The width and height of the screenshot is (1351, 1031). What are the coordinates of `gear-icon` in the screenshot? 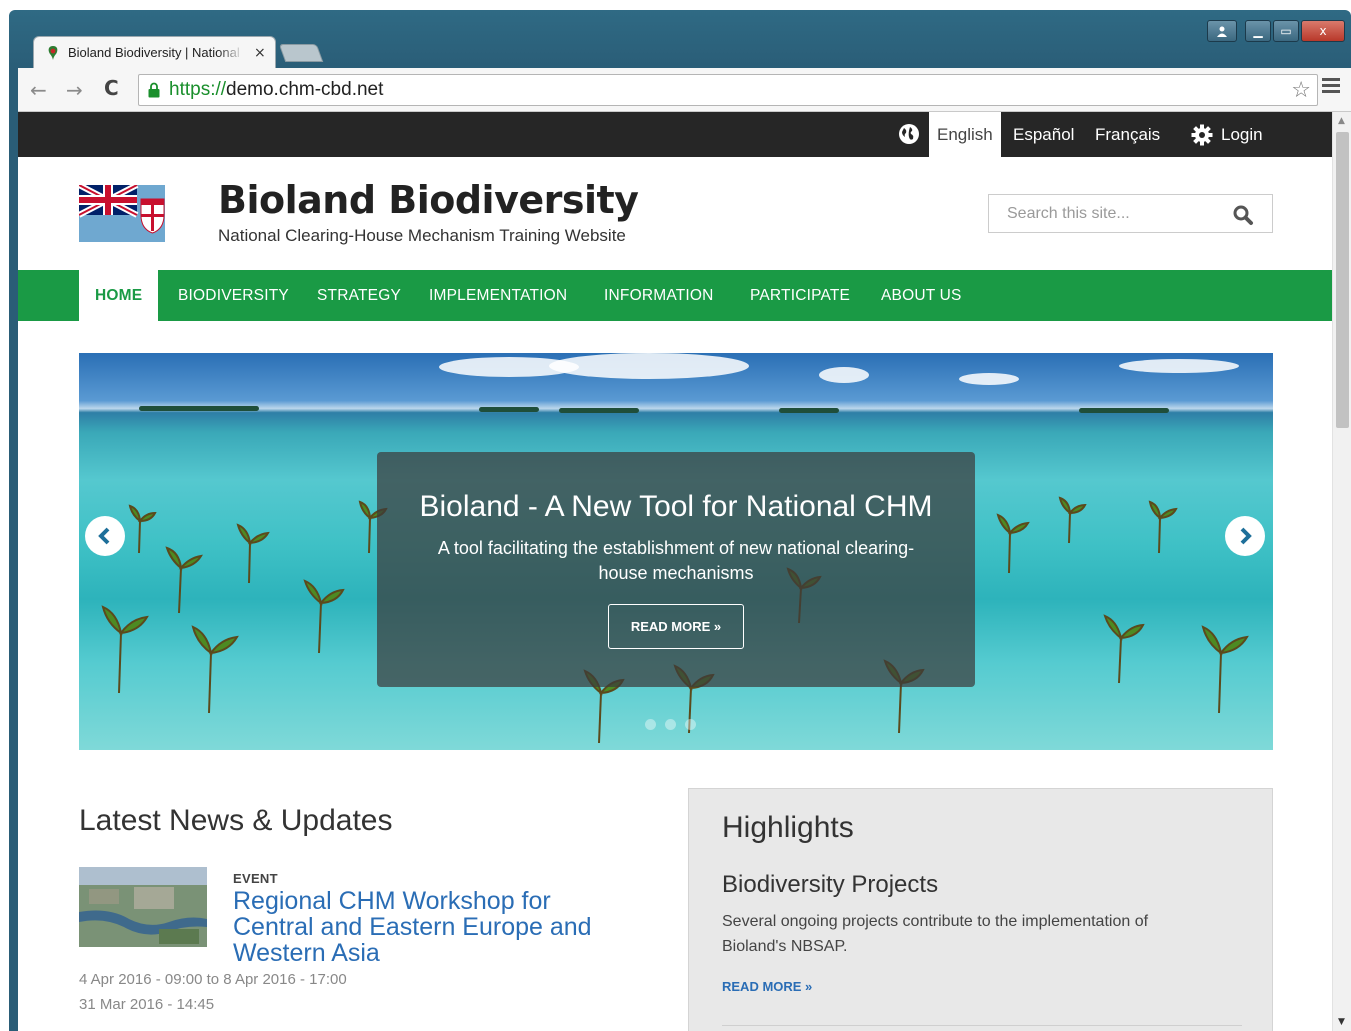 It's located at (1202, 135).